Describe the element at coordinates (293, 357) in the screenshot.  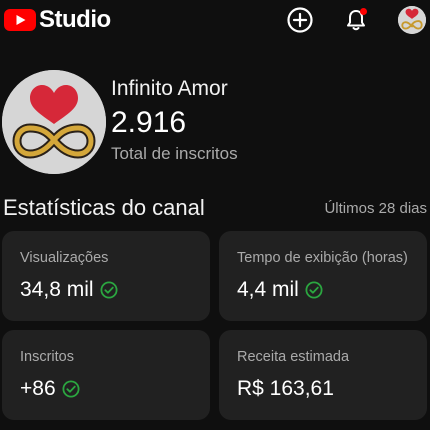
I see `stat-label: Receita estimada` at that location.